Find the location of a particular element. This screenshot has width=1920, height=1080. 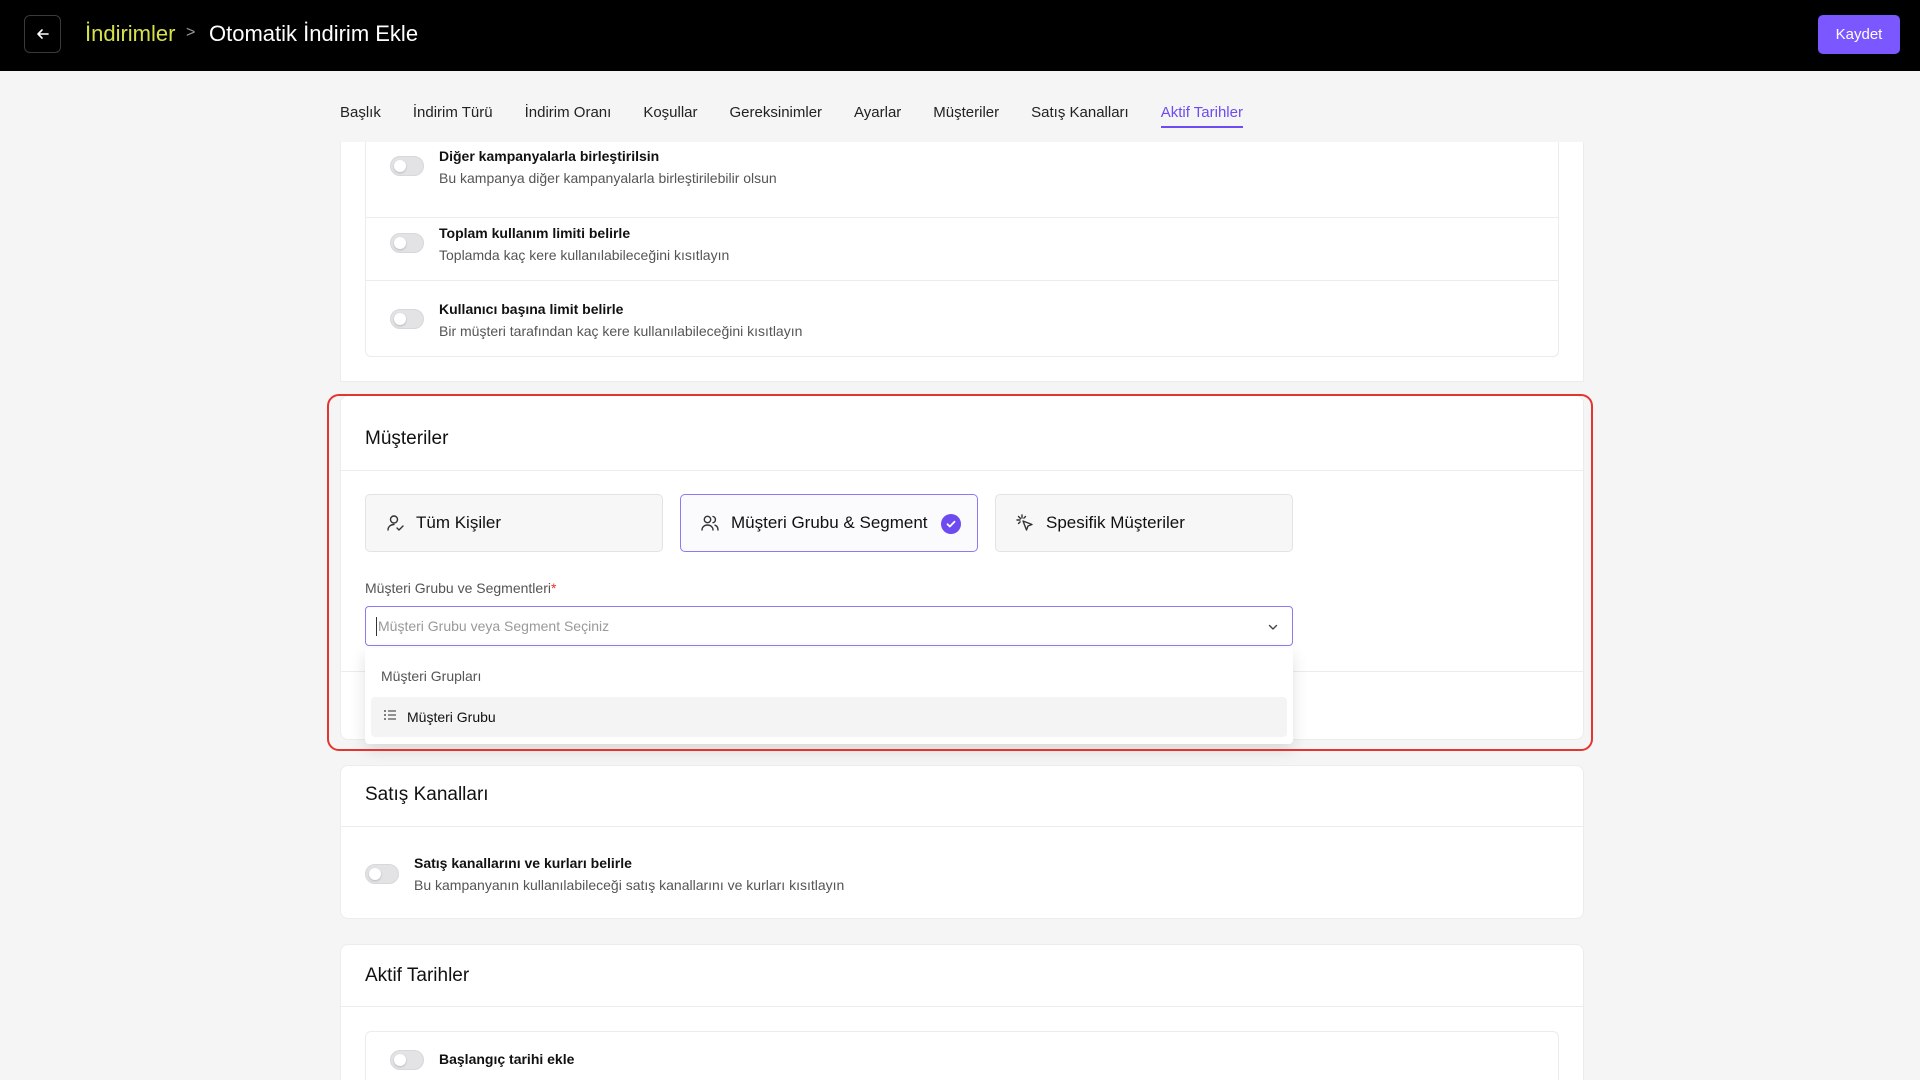

section-title: Müşteriler is located at coordinates (407, 438).